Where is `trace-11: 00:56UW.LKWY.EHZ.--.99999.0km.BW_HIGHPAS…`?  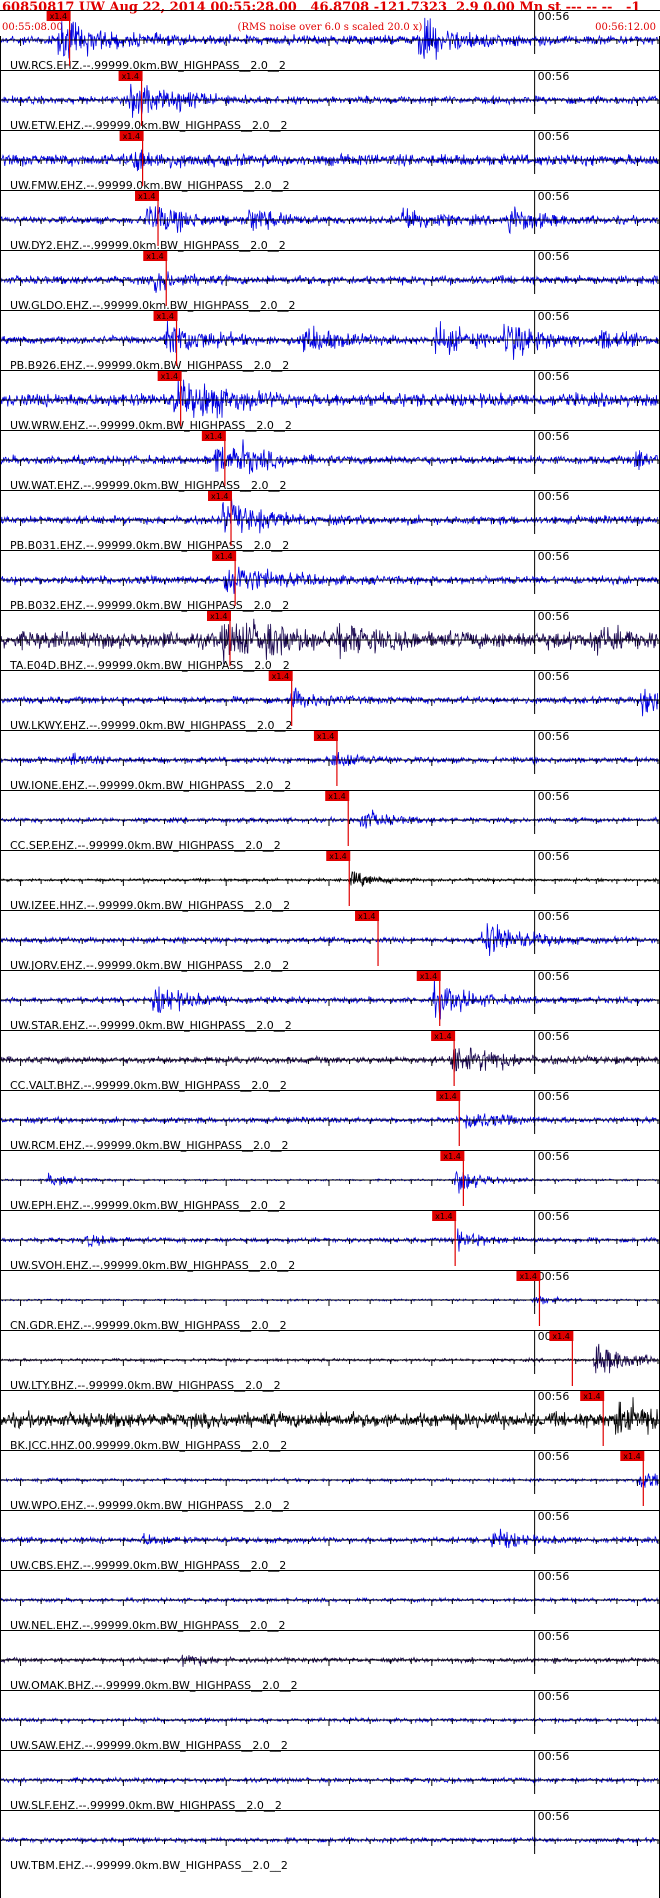
trace-11: 00:56UW.LKWY.EHZ.--.99999.0km.BW_HIGHPAS… is located at coordinates (330, 701).